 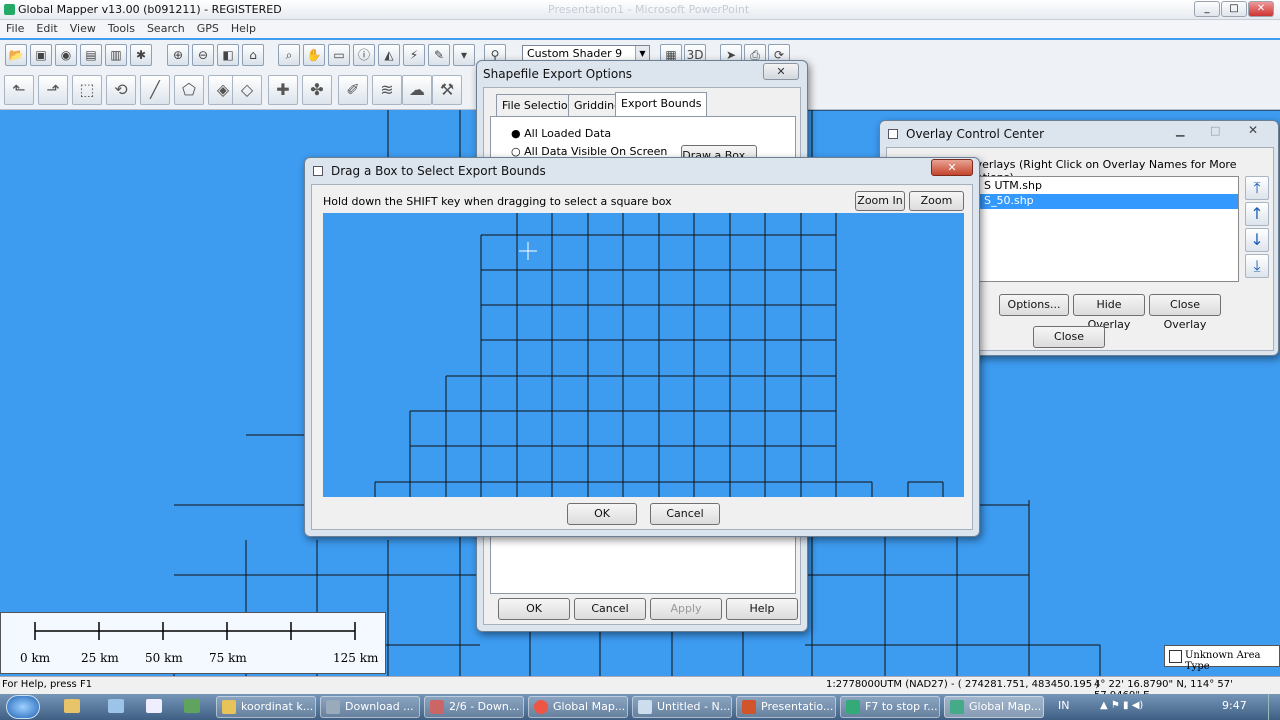 What do you see at coordinates (1109, 312) in the screenshot?
I see `hide-overlay-button: Hide Overlay` at bounding box center [1109, 312].